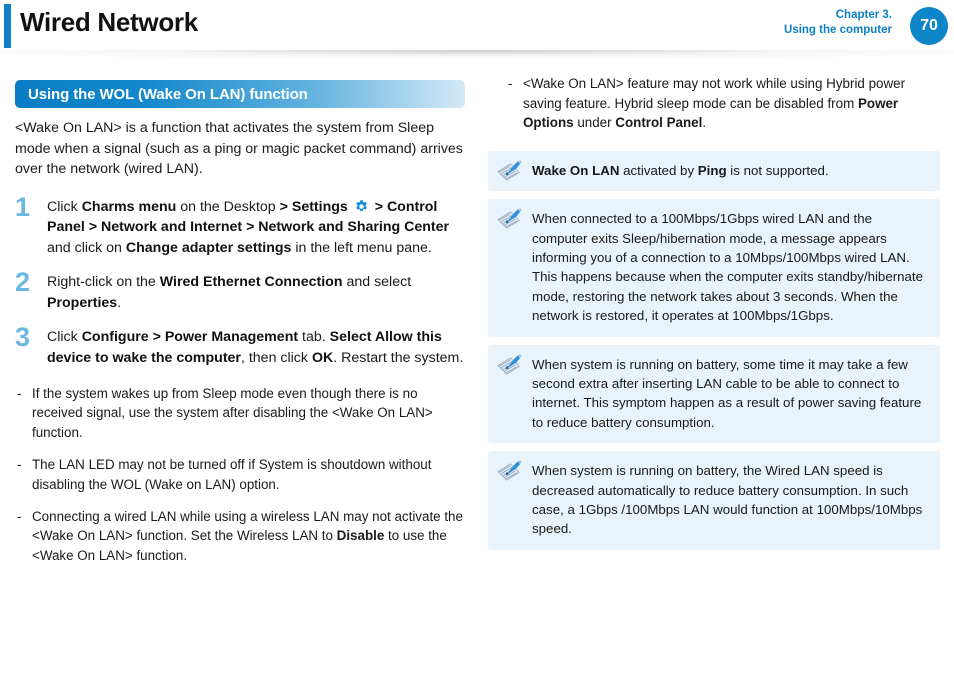 This screenshot has width=954, height=677. What do you see at coordinates (361, 205) in the screenshot?
I see `gear-icon` at bounding box center [361, 205].